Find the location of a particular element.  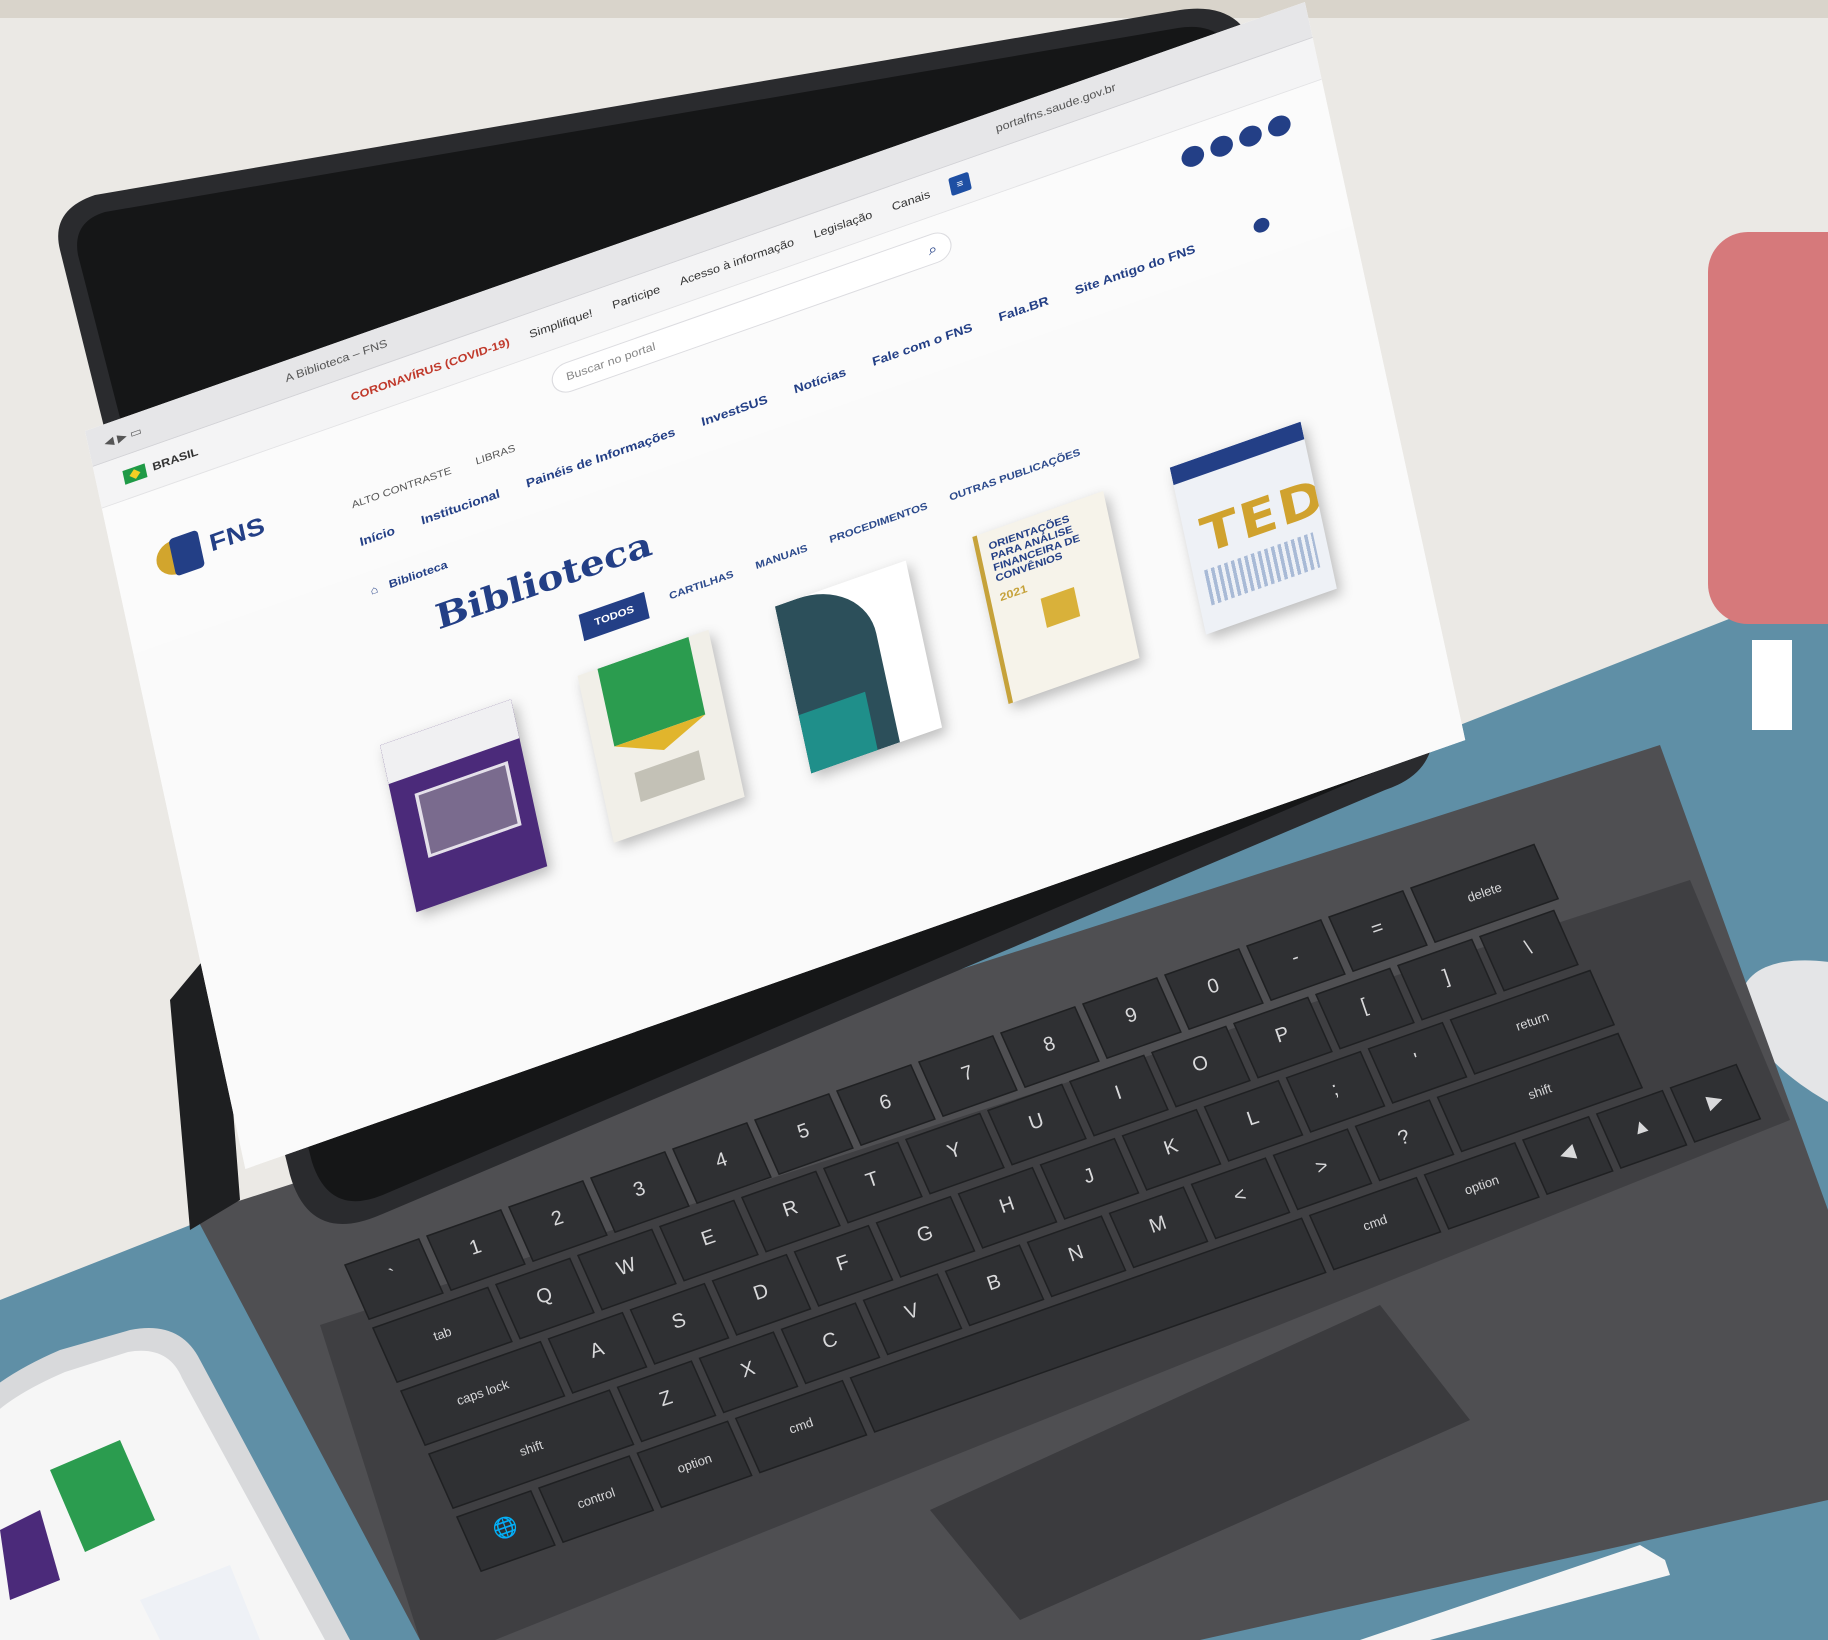

search-placeholder: Buscar no portal is located at coordinates (611, 362).